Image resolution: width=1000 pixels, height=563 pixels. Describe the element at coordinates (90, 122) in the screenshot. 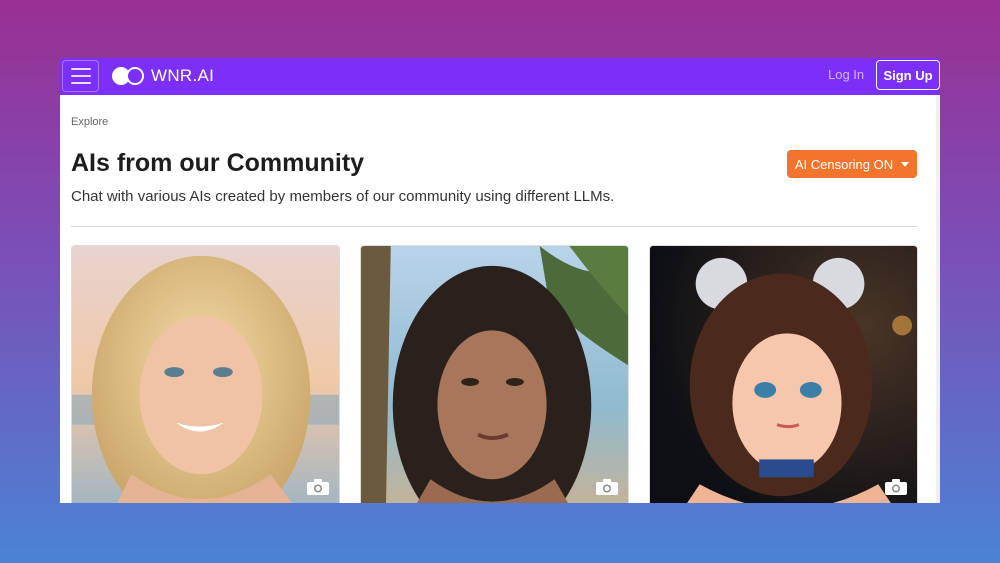

I see `breadcrumb: Explore` at that location.